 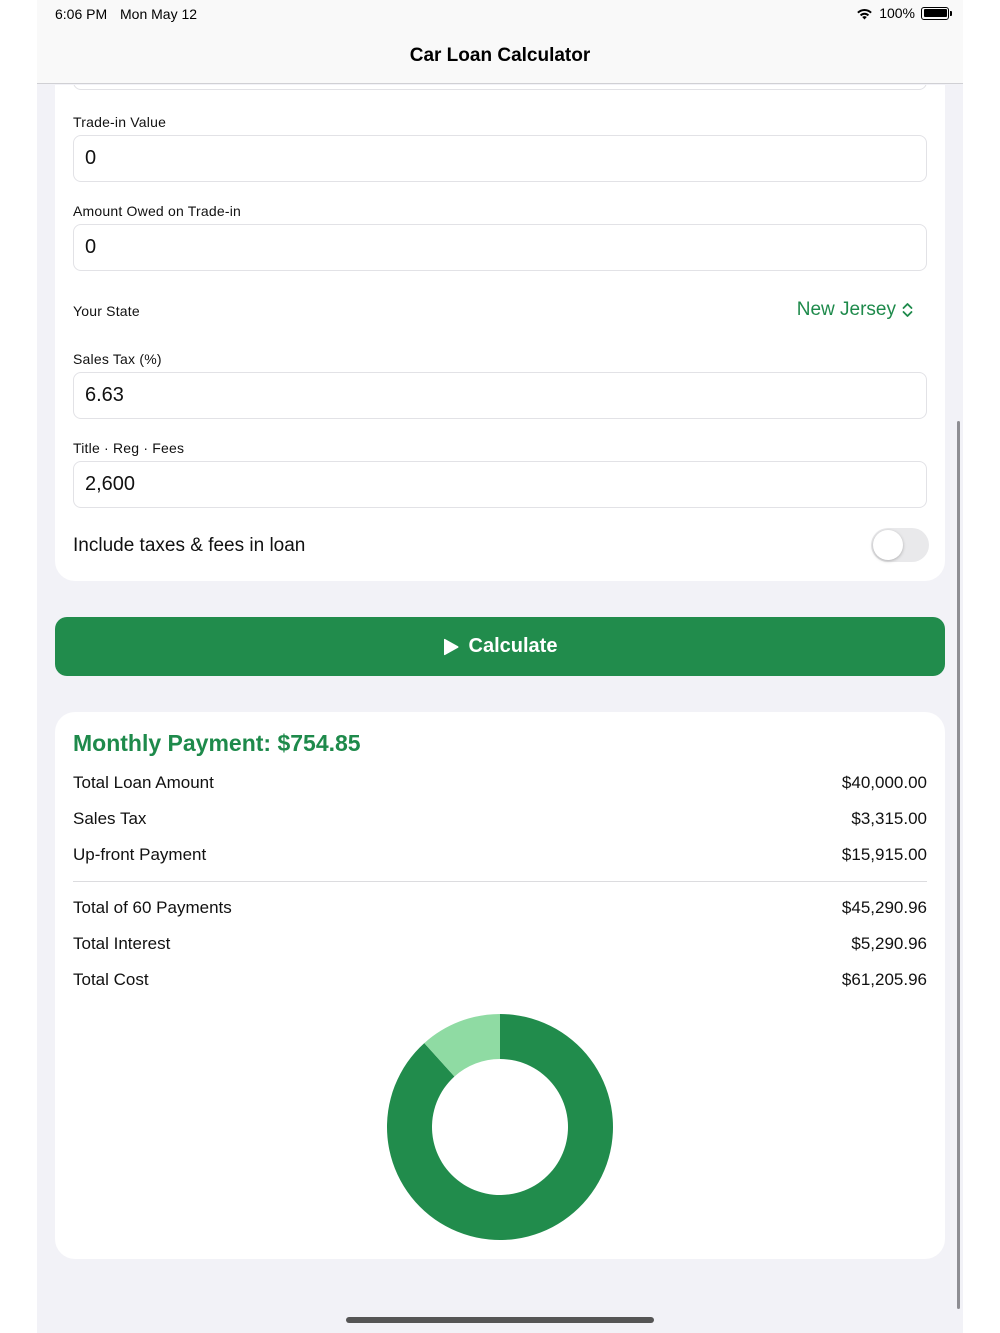 What do you see at coordinates (500, 1127) in the screenshot?
I see `donut-chart` at bounding box center [500, 1127].